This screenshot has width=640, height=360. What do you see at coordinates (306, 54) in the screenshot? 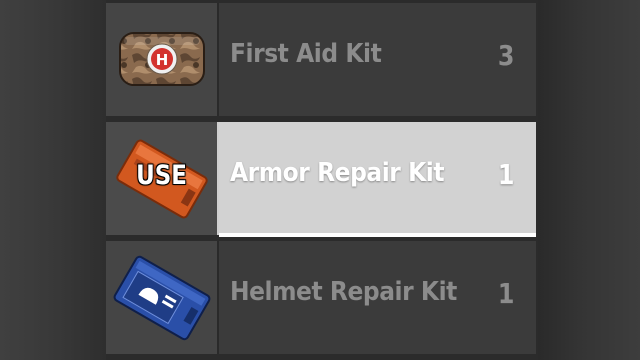
I see `item-name: First Aid Kit` at bounding box center [306, 54].